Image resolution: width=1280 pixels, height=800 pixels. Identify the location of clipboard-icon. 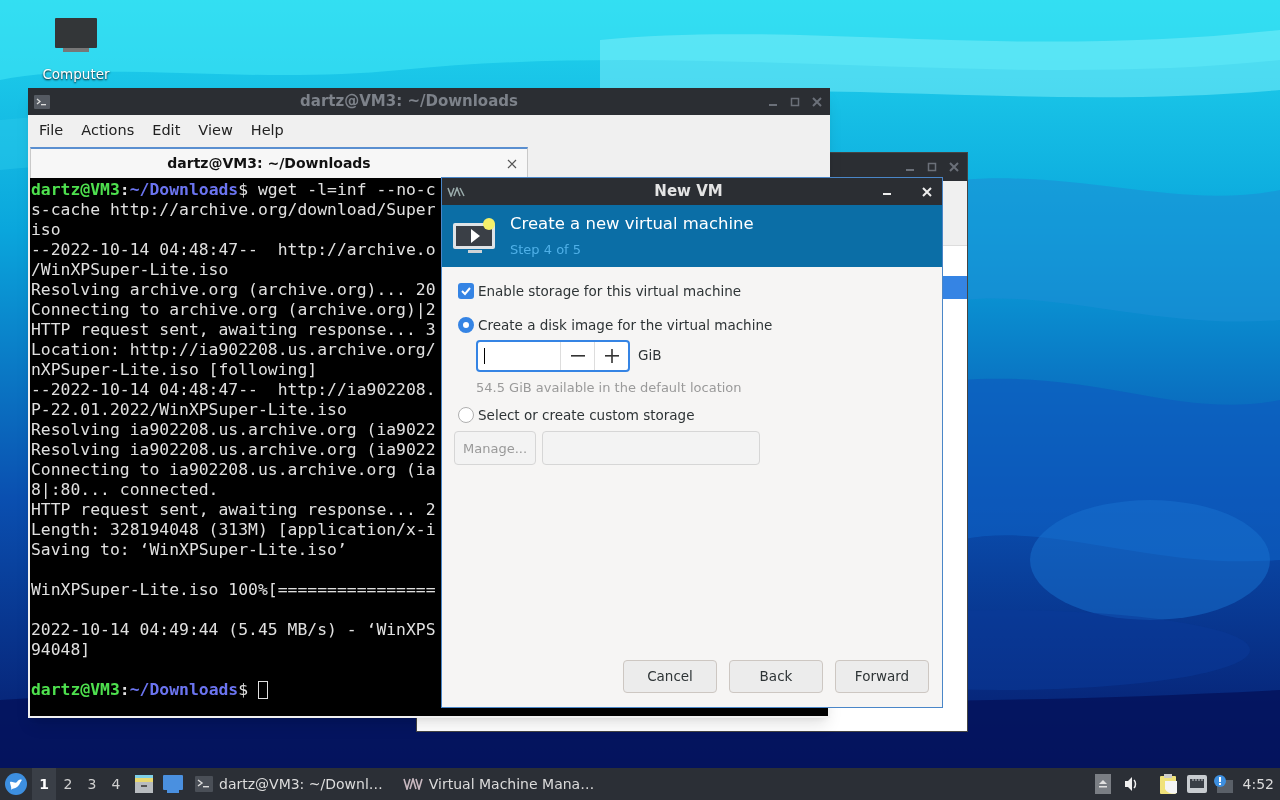
(1168, 784).